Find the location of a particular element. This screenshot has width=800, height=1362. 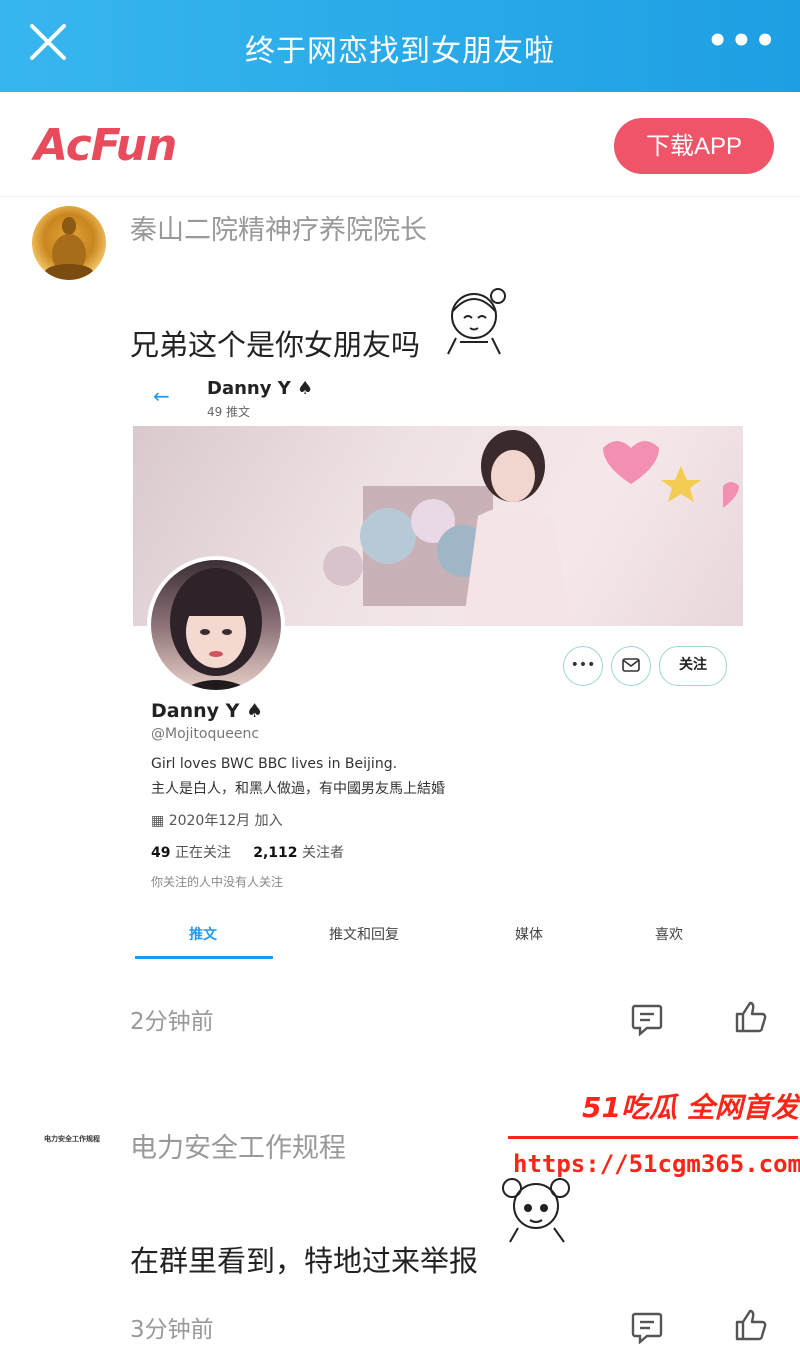

followers-label: 关注者 is located at coordinates (323, 853).